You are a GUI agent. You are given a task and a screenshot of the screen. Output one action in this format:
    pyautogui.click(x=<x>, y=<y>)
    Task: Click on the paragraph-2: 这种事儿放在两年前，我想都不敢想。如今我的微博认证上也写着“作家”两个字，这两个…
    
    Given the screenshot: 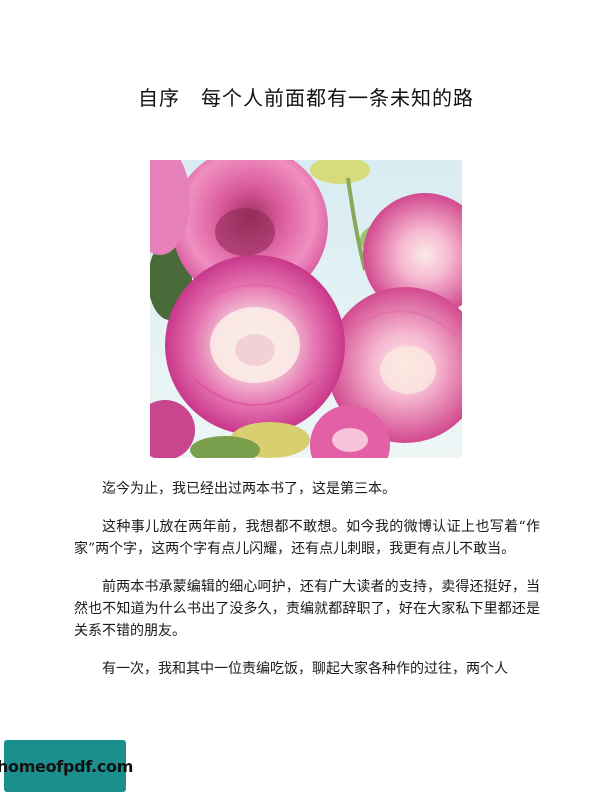 What is the action you would take?
    pyautogui.click(x=307, y=538)
    